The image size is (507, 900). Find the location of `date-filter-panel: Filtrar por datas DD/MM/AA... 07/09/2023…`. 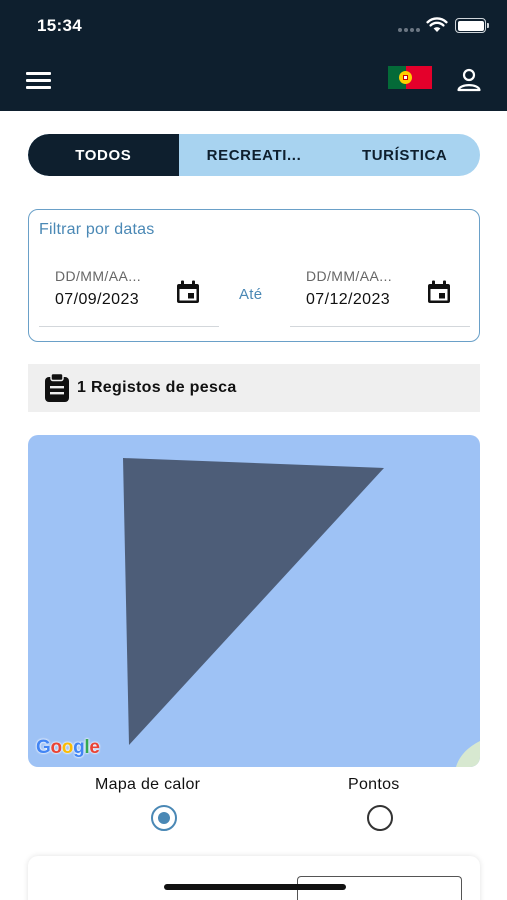

date-filter-panel: Filtrar por datas DD/MM/AA... 07/09/2023… is located at coordinates (254, 275).